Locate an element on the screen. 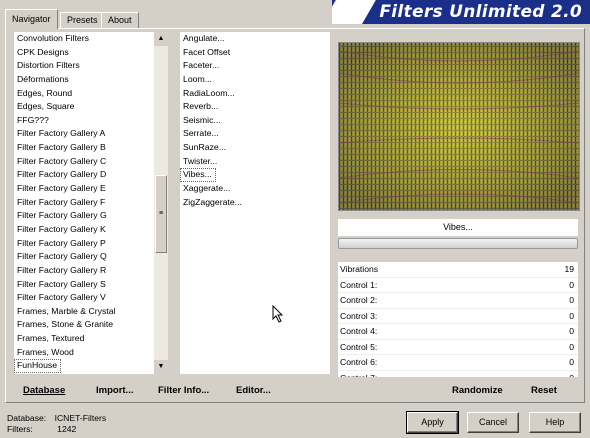 This screenshot has height=438, width=590. category-item: Filter Factory Gallery P is located at coordinates (84, 244).